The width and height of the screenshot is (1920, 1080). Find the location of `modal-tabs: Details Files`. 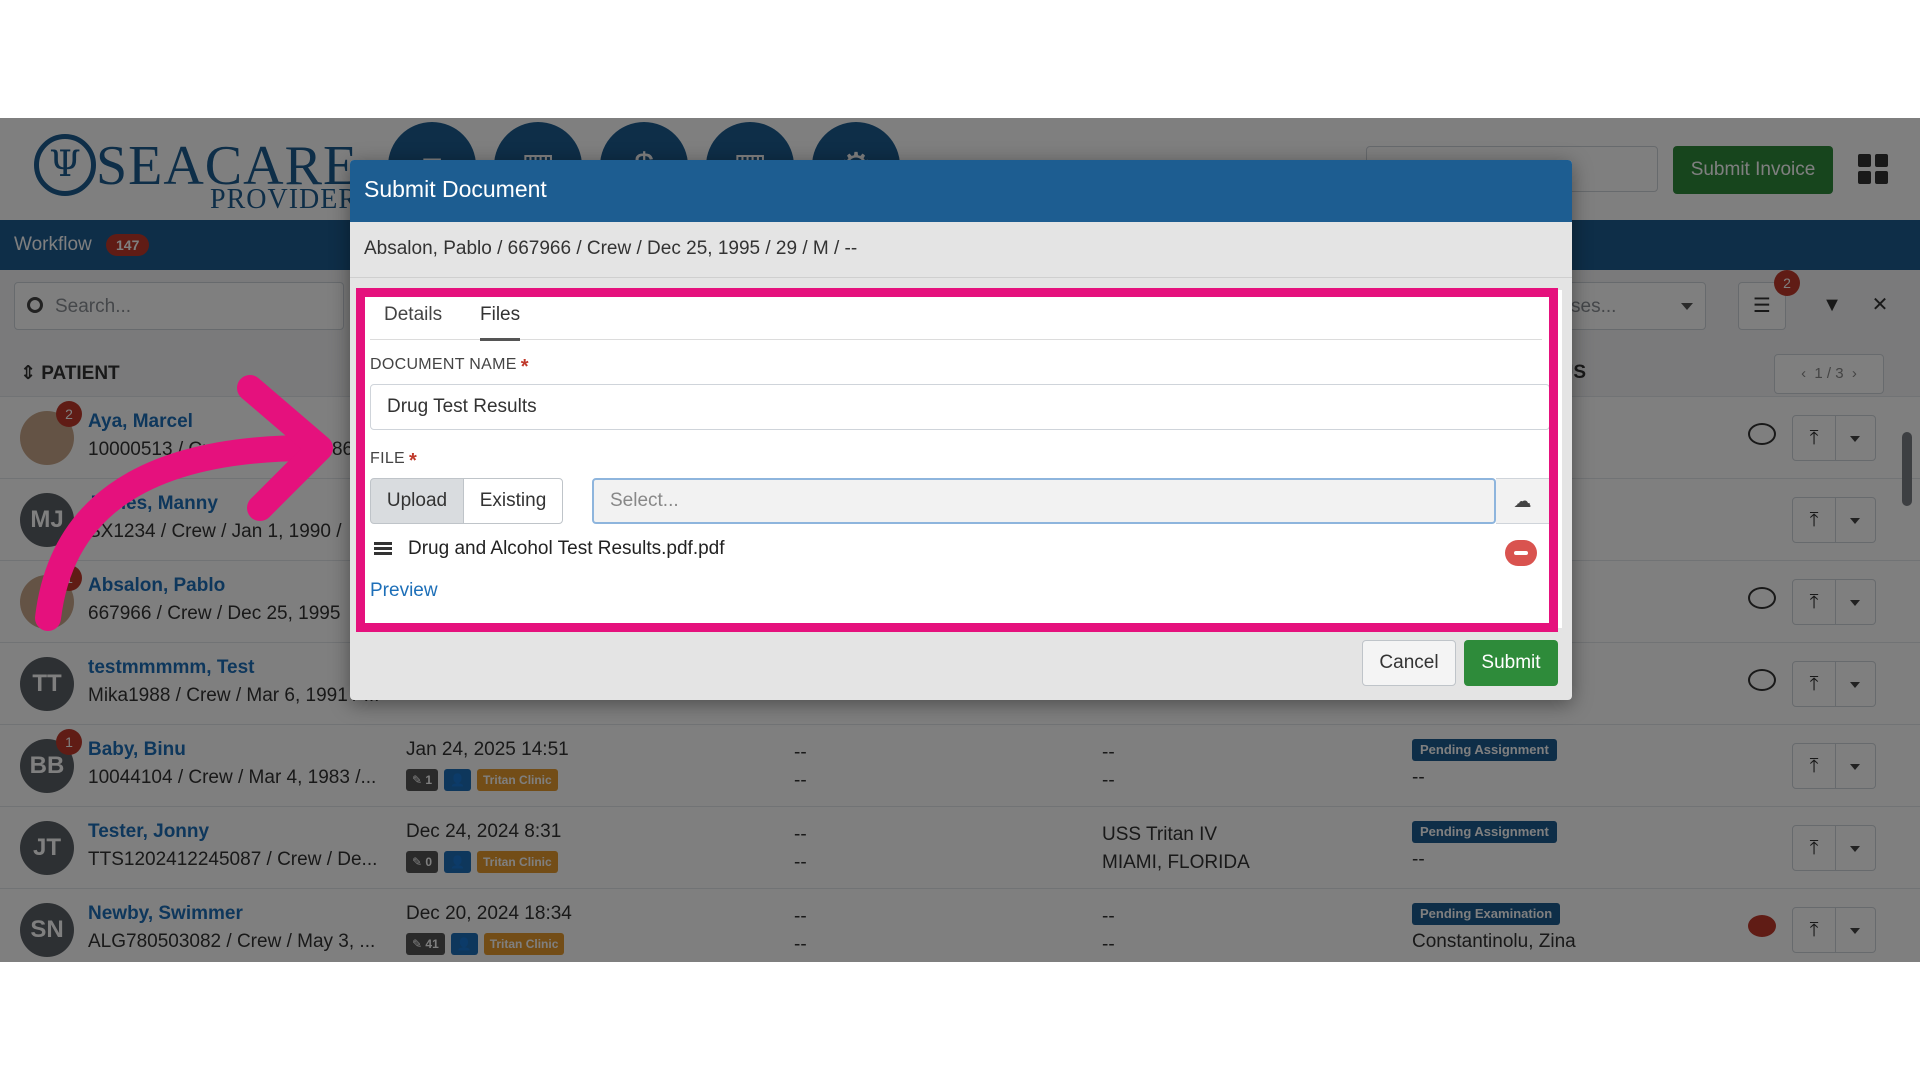

modal-tabs: Details Files is located at coordinates (956, 315).